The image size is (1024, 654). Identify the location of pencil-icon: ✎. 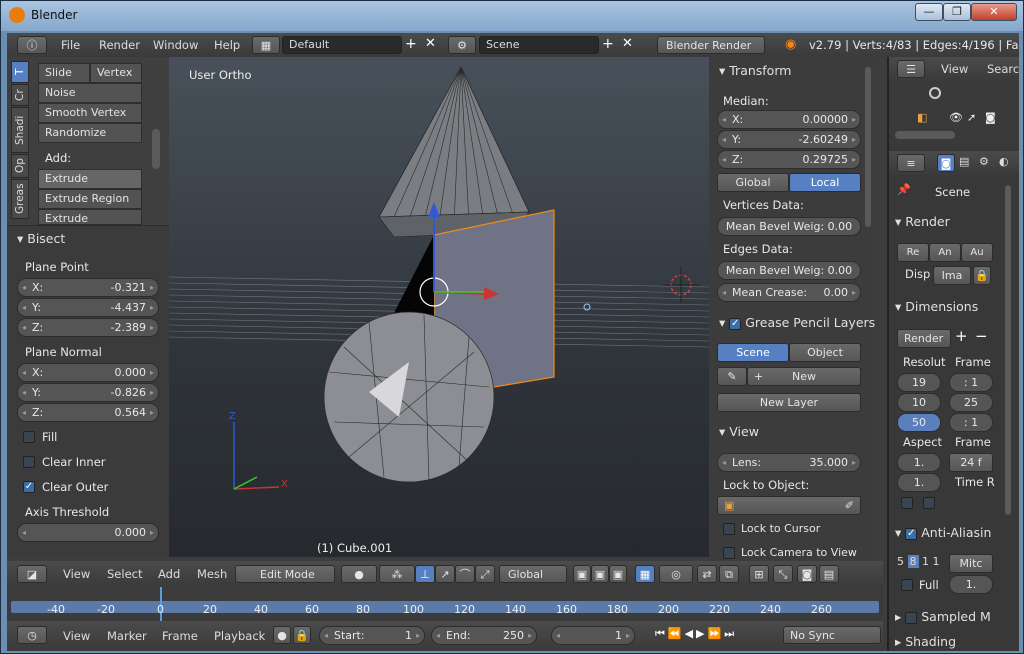
(732, 376).